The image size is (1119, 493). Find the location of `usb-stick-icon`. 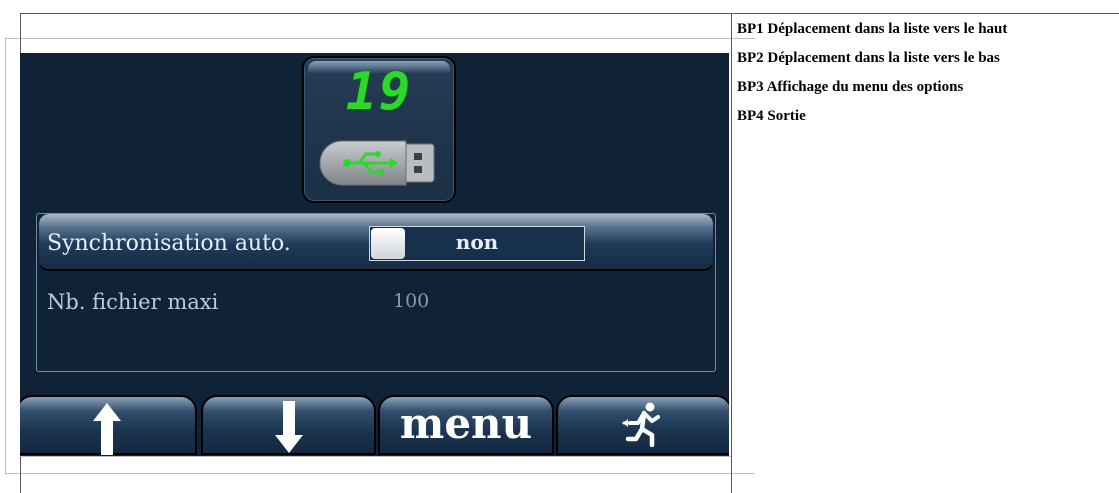

usb-stick-icon is located at coordinates (377, 163).